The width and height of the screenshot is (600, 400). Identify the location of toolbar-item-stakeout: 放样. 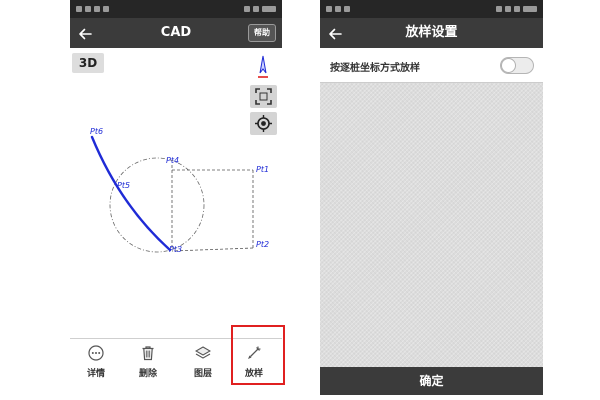
(254, 361).